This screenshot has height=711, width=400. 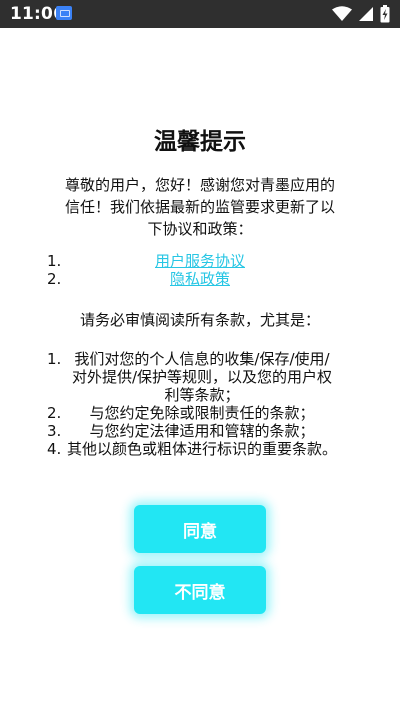 I want to click on notification-icon, so click(x=64, y=13).